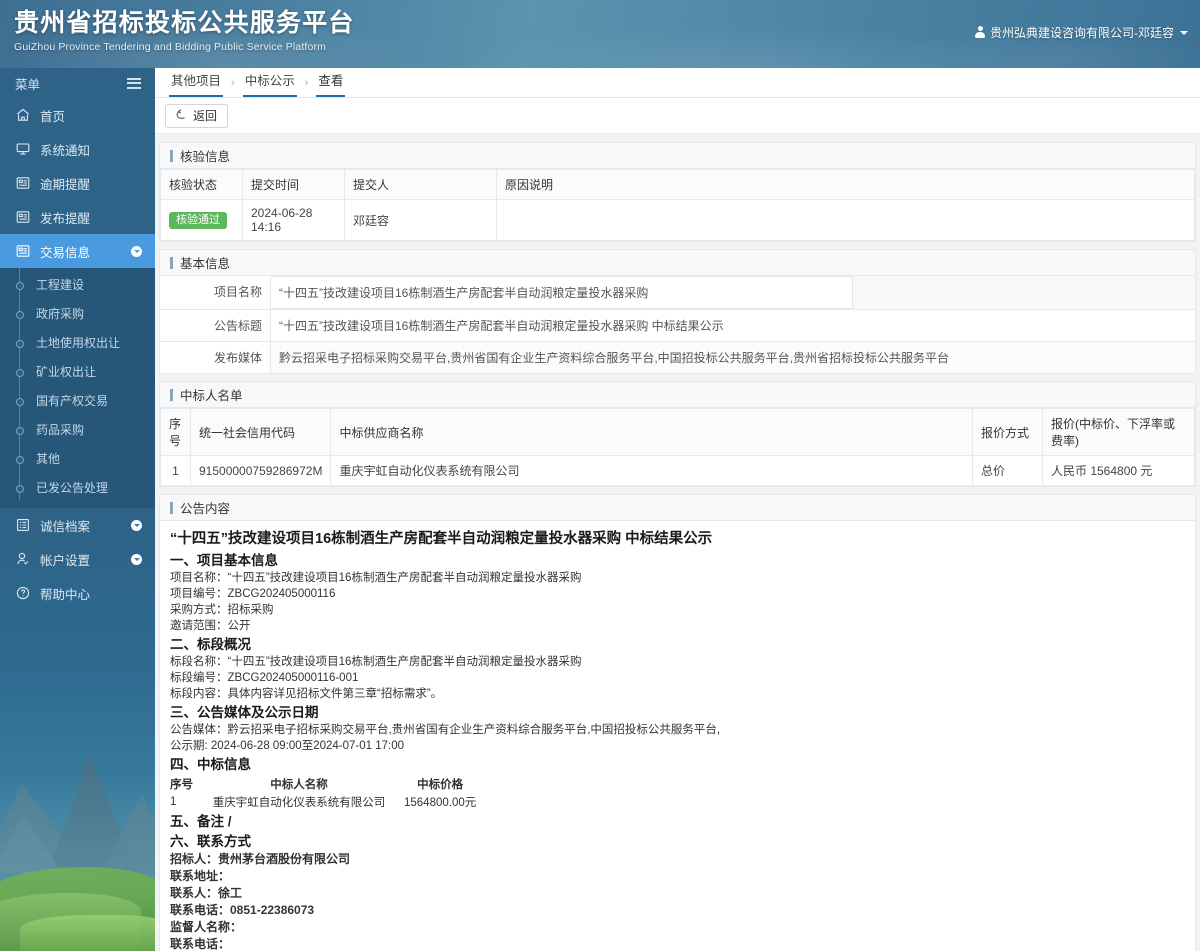 The height and width of the screenshot is (951, 1200). Describe the element at coordinates (210, 841) in the screenshot. I see `section-heading-6: 六、联系方式` at that location.